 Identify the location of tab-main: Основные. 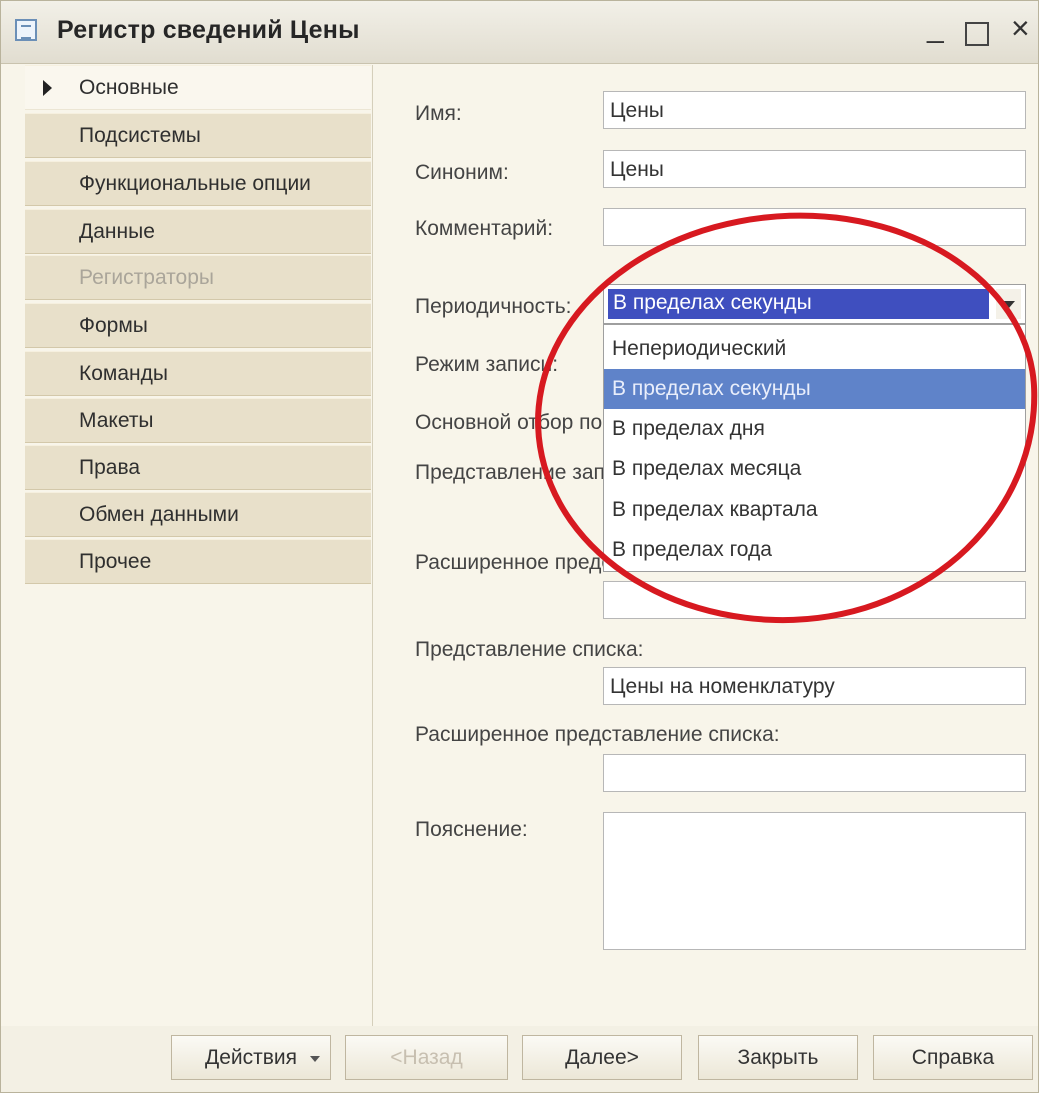
(198, 87).